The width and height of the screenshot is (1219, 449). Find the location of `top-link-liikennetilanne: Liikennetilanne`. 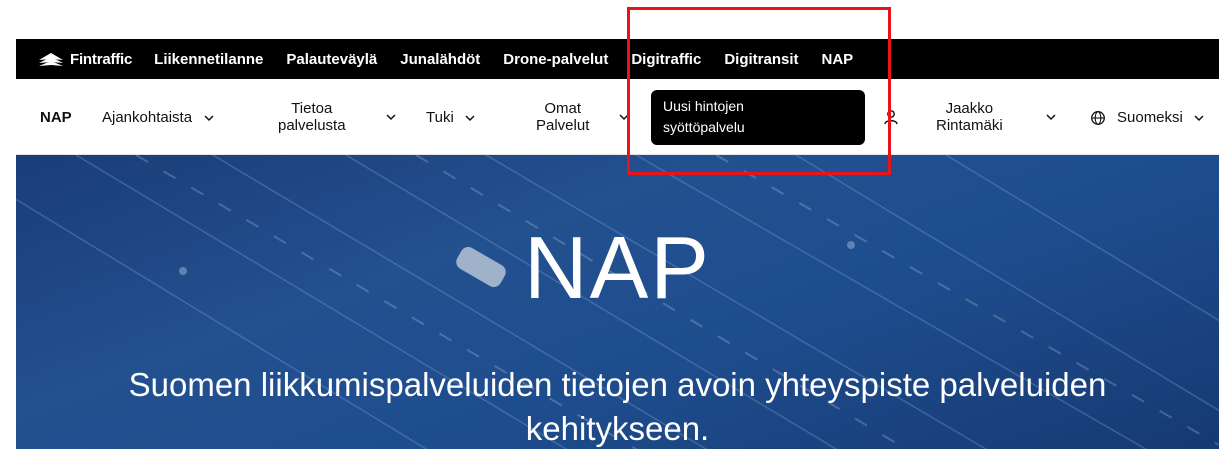

top-link-liikennetilanne: Liikennetilanne is located at coordinates (208, 59).